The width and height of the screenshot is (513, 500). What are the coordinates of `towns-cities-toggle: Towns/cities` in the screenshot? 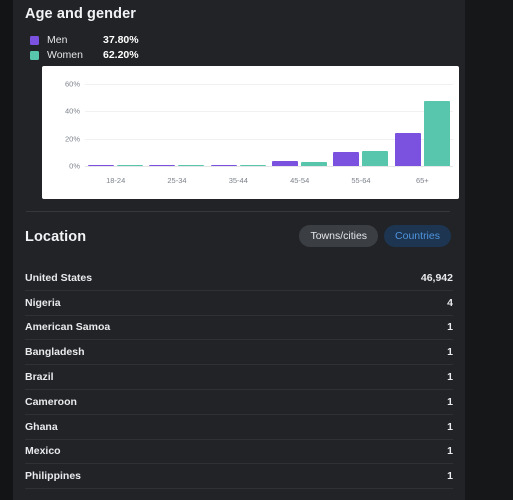 It's located at (339, 236).